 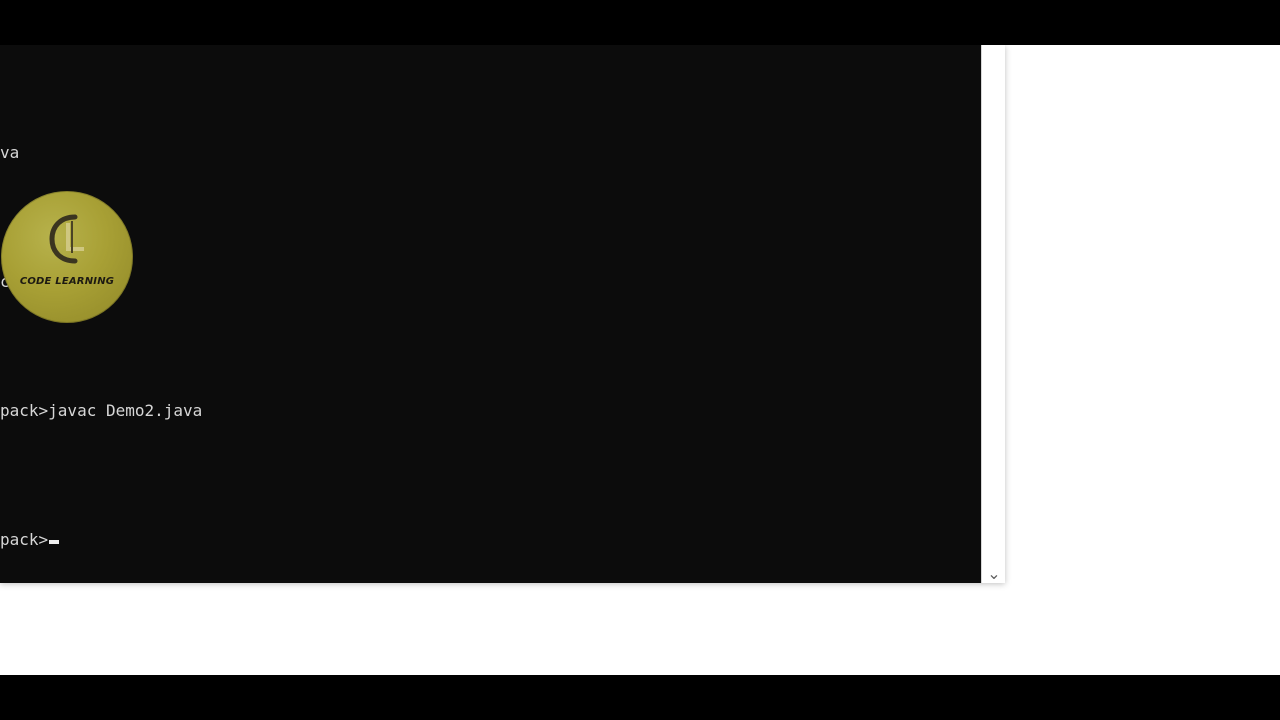 I want to click on chevron-down-icon: ⌄, so click(x=994, y=573).